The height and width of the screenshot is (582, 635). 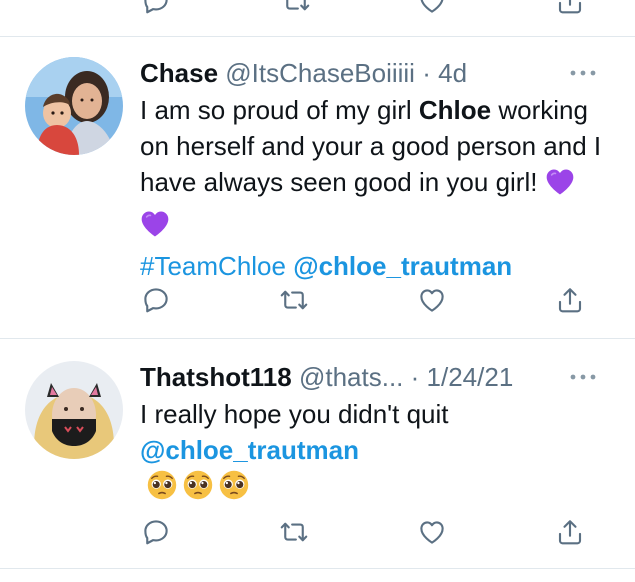 What do you see at coordinates (216, 377) in the screenshot?
I see `author-name: Thatshot118` at bounding box center [216, 377].